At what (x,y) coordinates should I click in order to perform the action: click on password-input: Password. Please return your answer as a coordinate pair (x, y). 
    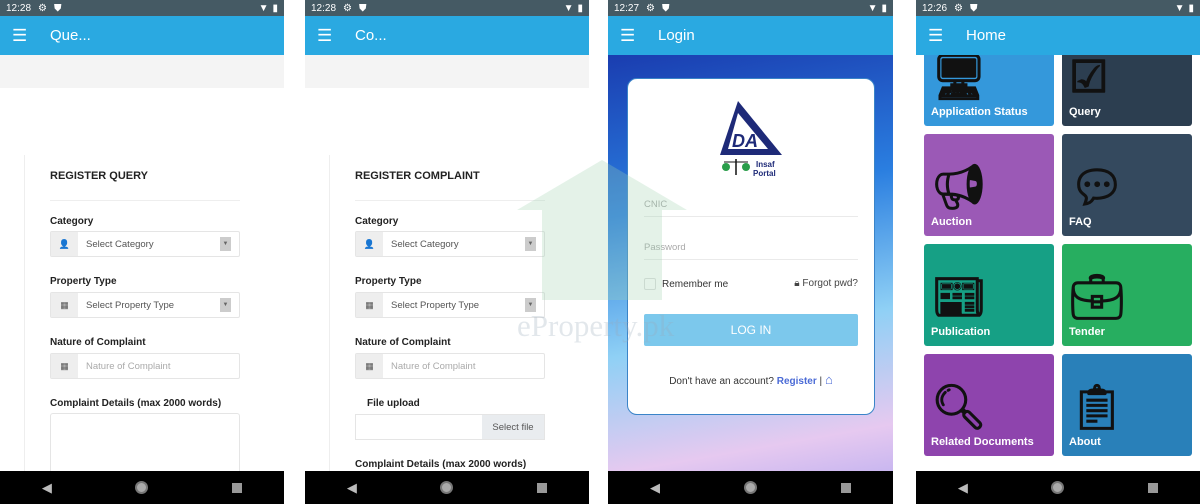
    Looking at the image, I should click on (751, 251).